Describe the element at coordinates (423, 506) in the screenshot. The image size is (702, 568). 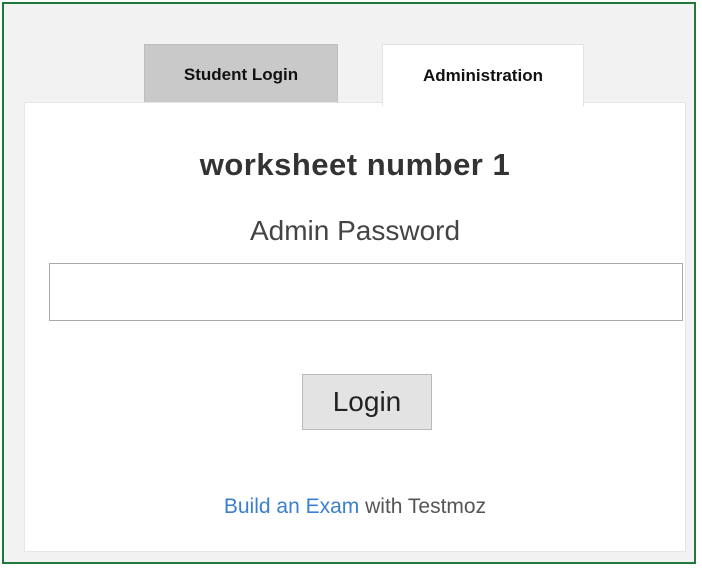
I see `footer-suffix-text: with Testmoz` at that location.